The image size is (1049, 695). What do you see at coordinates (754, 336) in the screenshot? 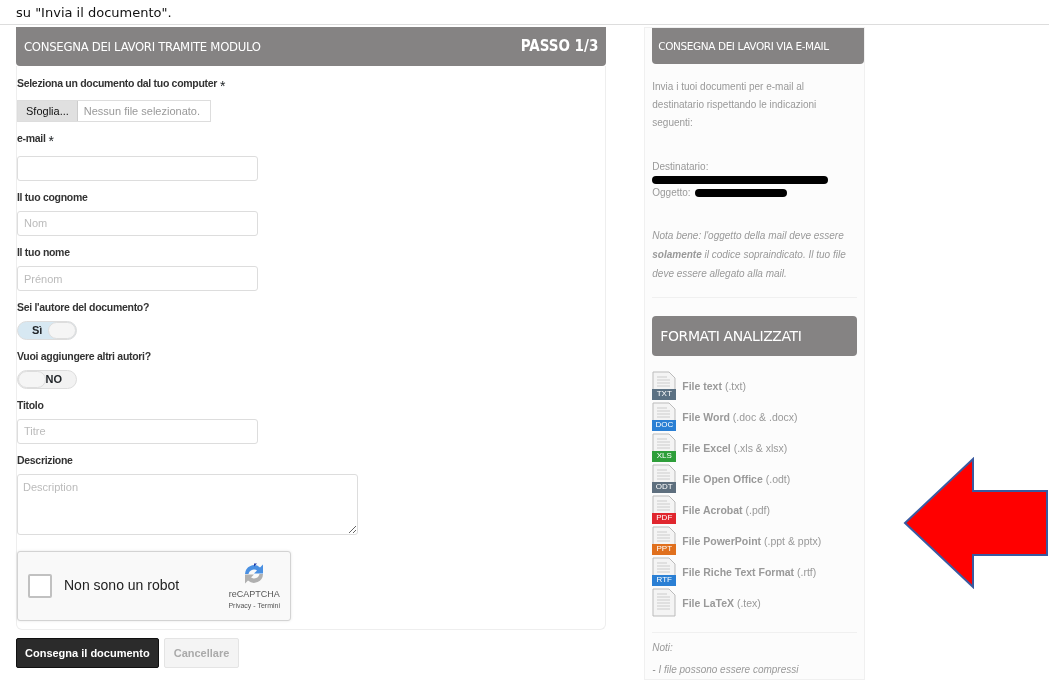
I see `panel-header: FORMATI ANALIZZATI` at bounding box center [754, 336].